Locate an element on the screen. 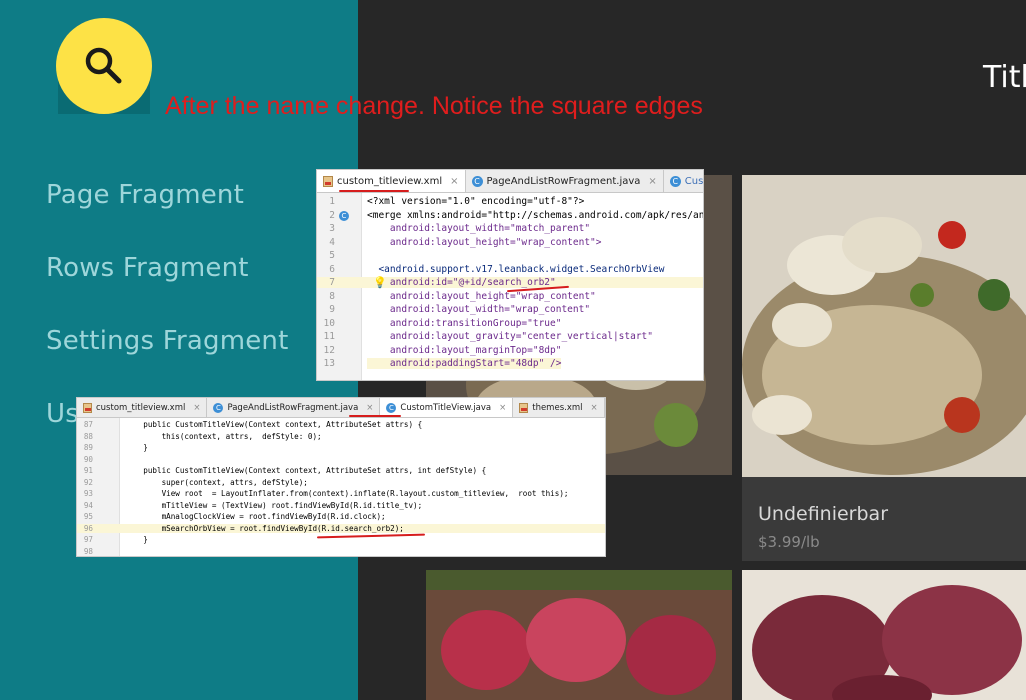 The width and height of the screenshot is (1026, 700). onion-photo-image is located at coordinates (884, 635).